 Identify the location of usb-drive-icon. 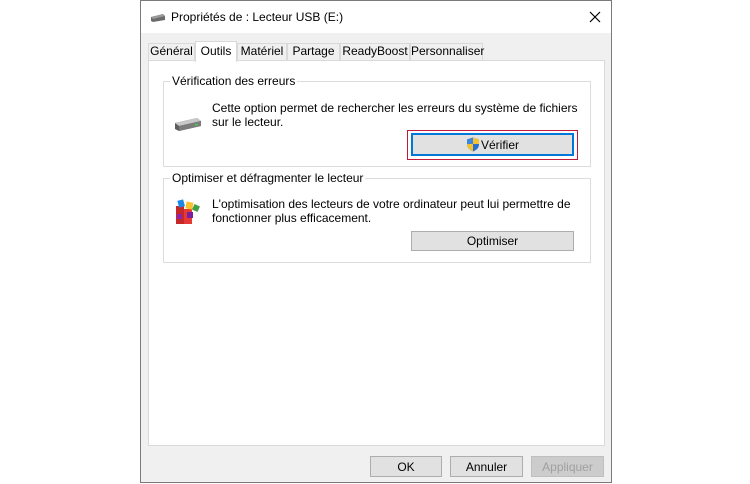
(158, 18).